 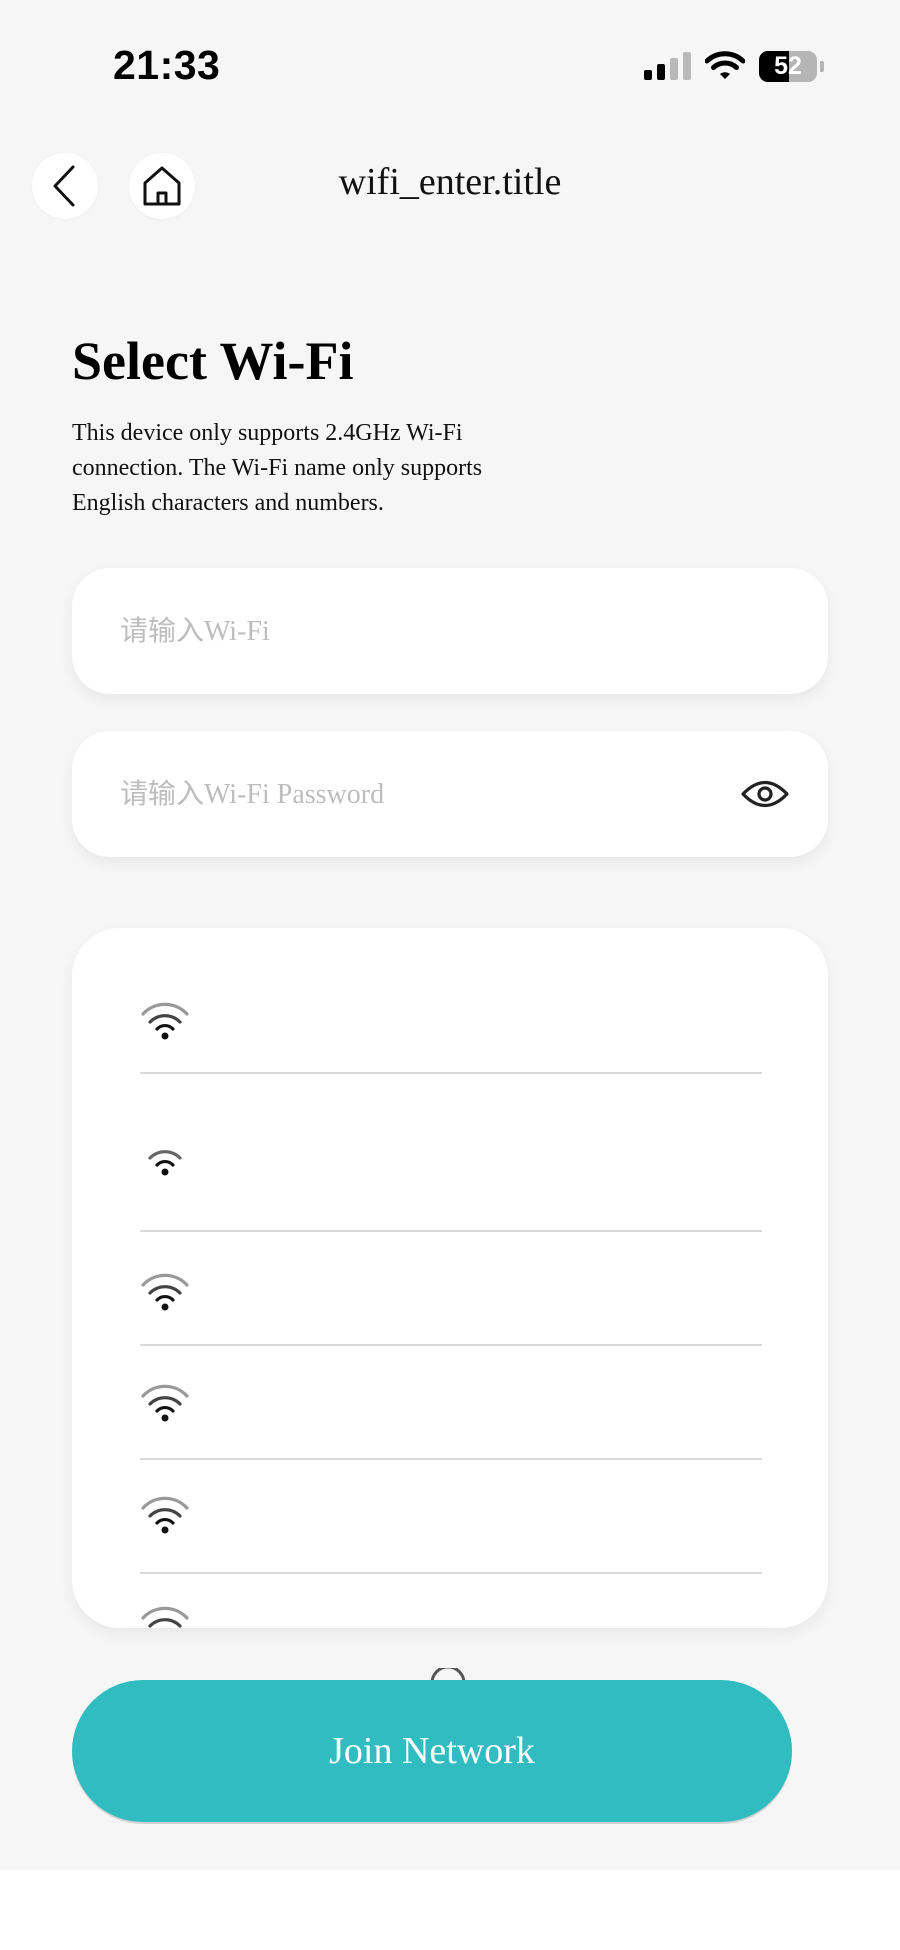 What do you see at coordinates (667, 66) in the screenshot?
I see `cellular-signal-icon` at bounding box center [667, 66].